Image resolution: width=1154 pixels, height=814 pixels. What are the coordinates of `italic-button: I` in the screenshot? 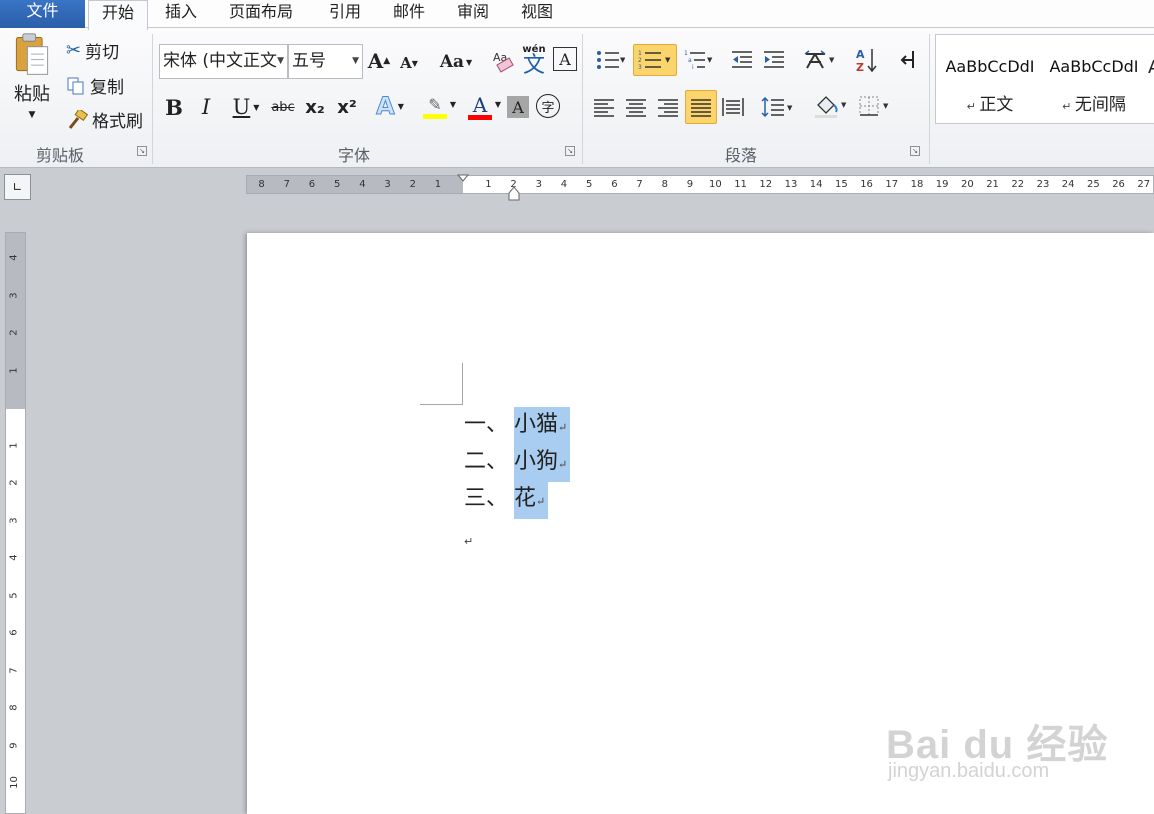 It's located at (206, 107).